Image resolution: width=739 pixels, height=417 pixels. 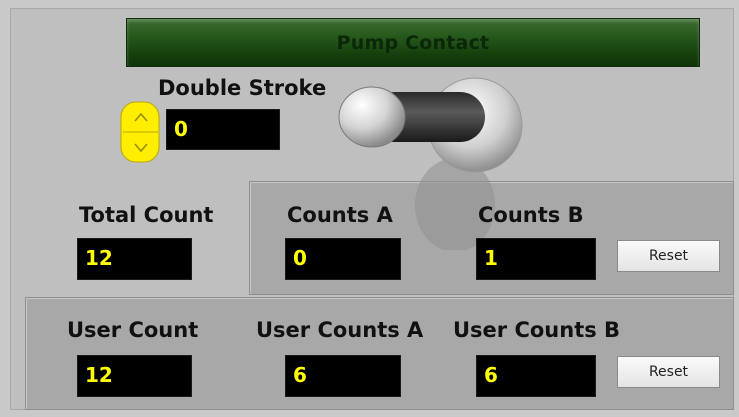 What do you see at coordinates (536, 376) in the screenshot?
I see `user-counts-b-value: 6` at bounding box center [536, 376].